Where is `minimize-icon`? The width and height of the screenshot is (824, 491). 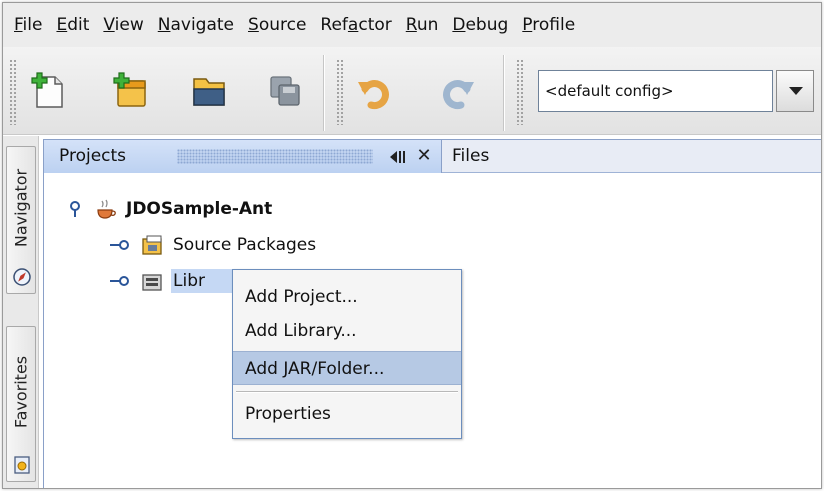 minimize-icon is located at coordinates (397, 157).